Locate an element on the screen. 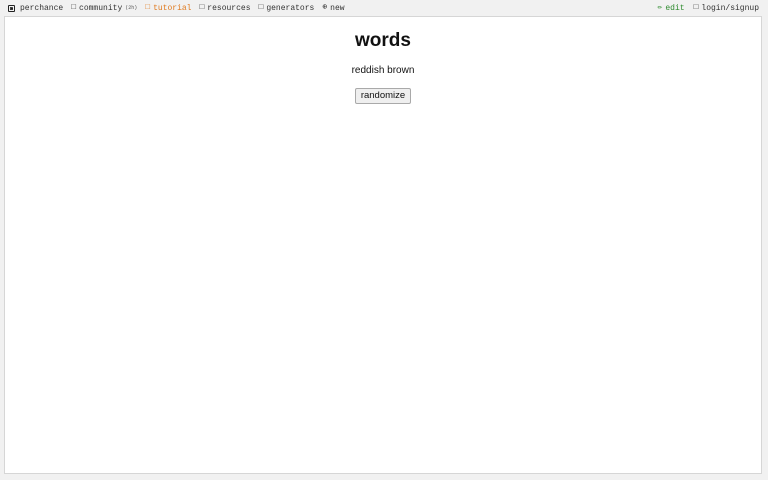  page-title: words is located at coordinates (383, 40).